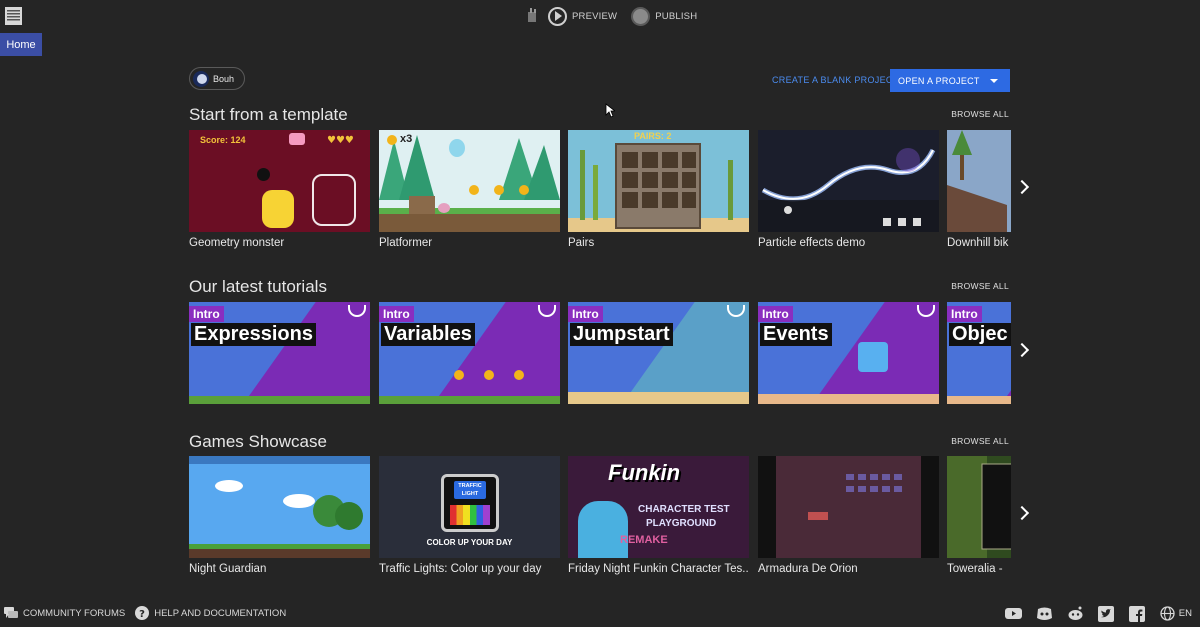 The image size is (1200, 627). What do you see at coordinates (532, 16) in the screenshot?
I see `debug-icon` at bounding box center [532, 16].